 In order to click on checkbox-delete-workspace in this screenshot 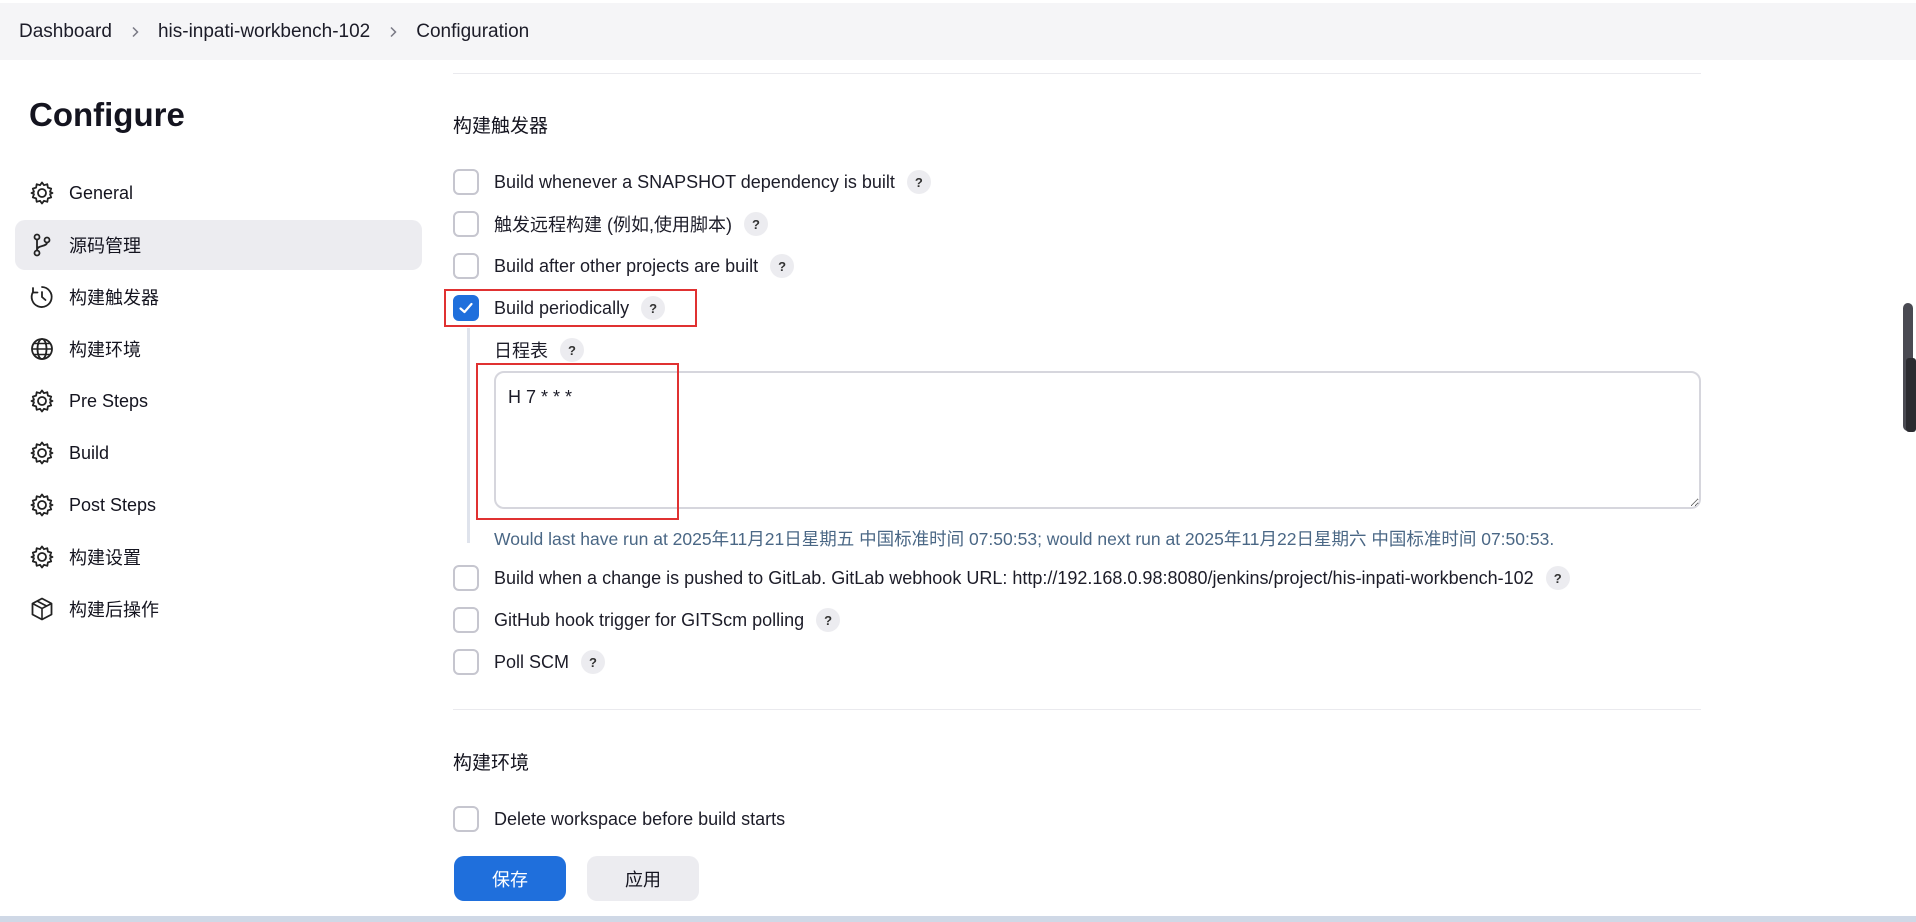, I will do `click(466, 819)`.